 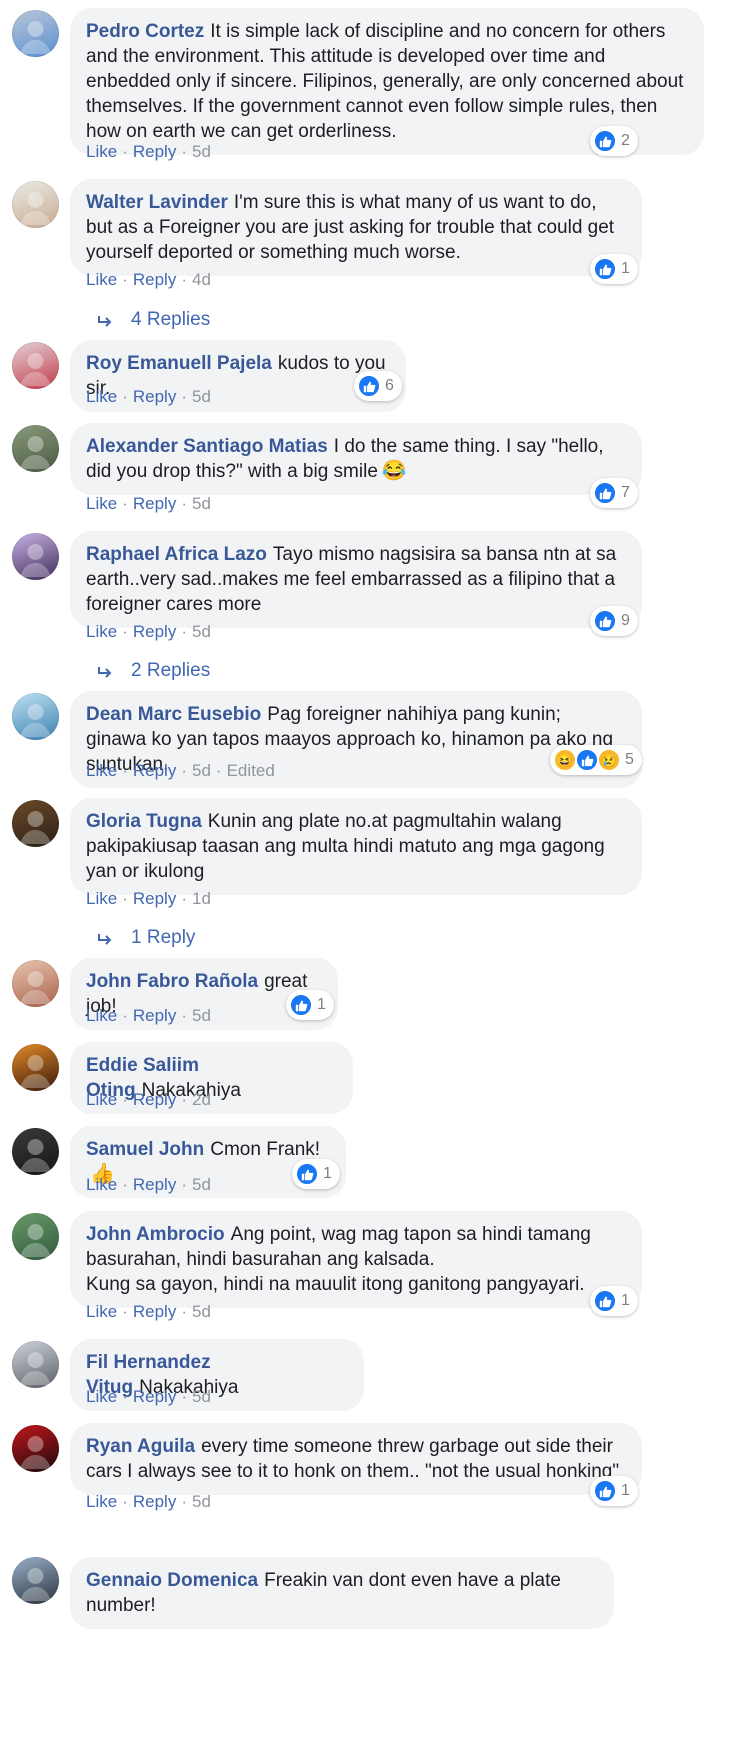 What do you see at coordinates (596, 760) in the screenshot?
I see `reaction-summary: 😆 😢 5` at bounding box center [596, 760].